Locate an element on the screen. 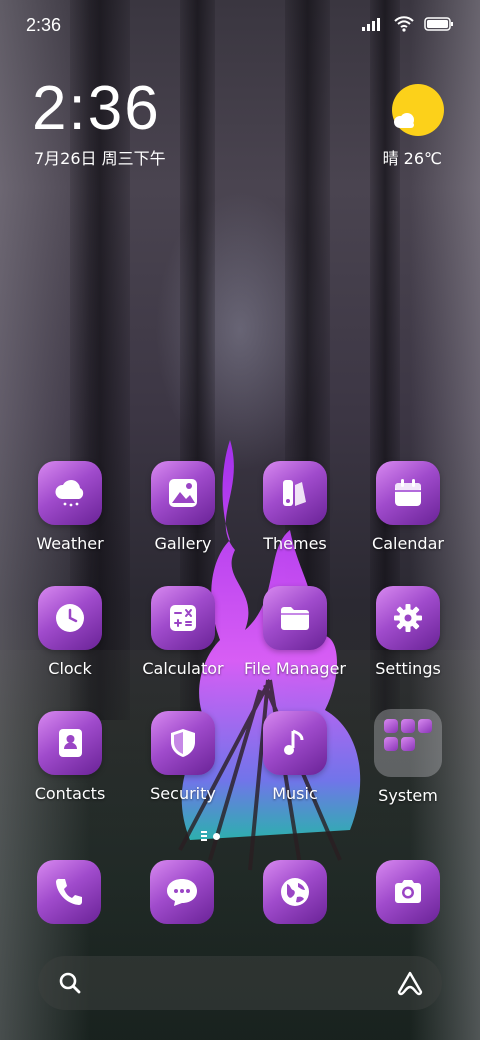 This screenshot has height=1040, width=480. signal-icon is located at coordinates (371, 24).